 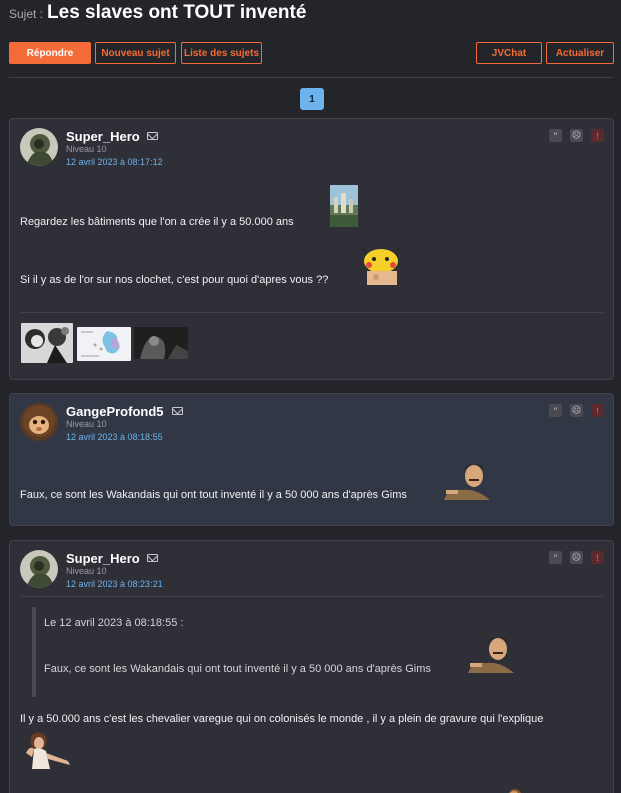 What do you see at coordinates (311, 596) in the screenshot?
I see `post-separator` at bounding box center [311, 596].